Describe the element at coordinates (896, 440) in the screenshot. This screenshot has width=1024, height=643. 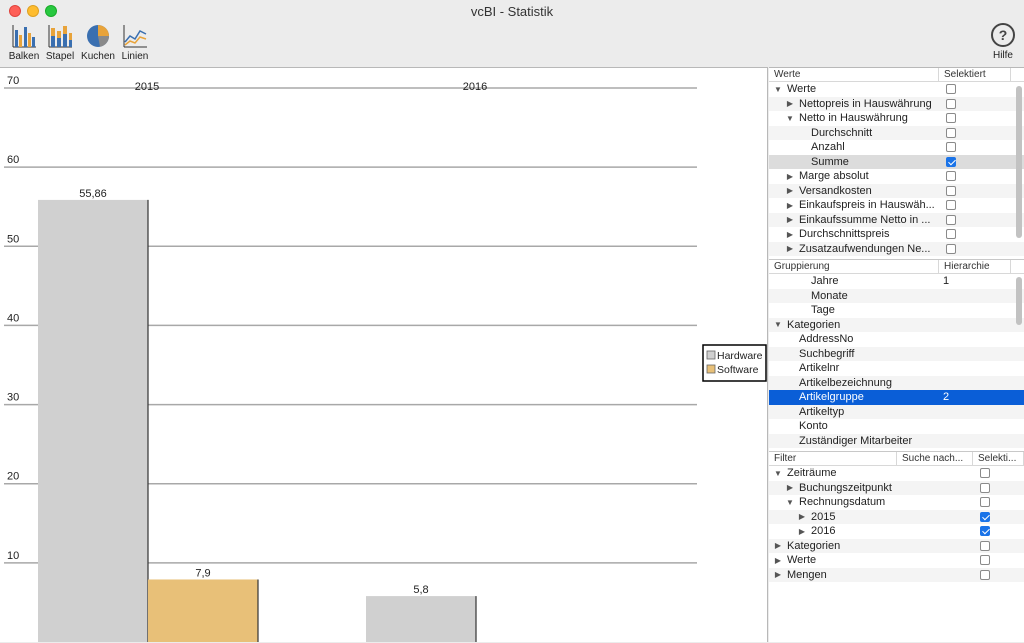
I see `gruppierung-row: Zuständiger Mitarbeiter` at that location.